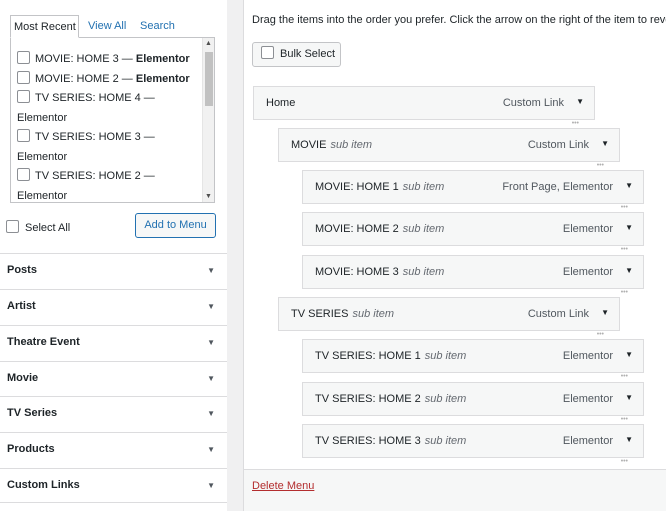 The width and height of the screenshot is (666, 511). Describe the element at coordinates (473, 232) in the screenshot. I see `menu-item-movie-home-2: MOVIE: HOME 2 sub item Elementor ▼ • • •` at that location.